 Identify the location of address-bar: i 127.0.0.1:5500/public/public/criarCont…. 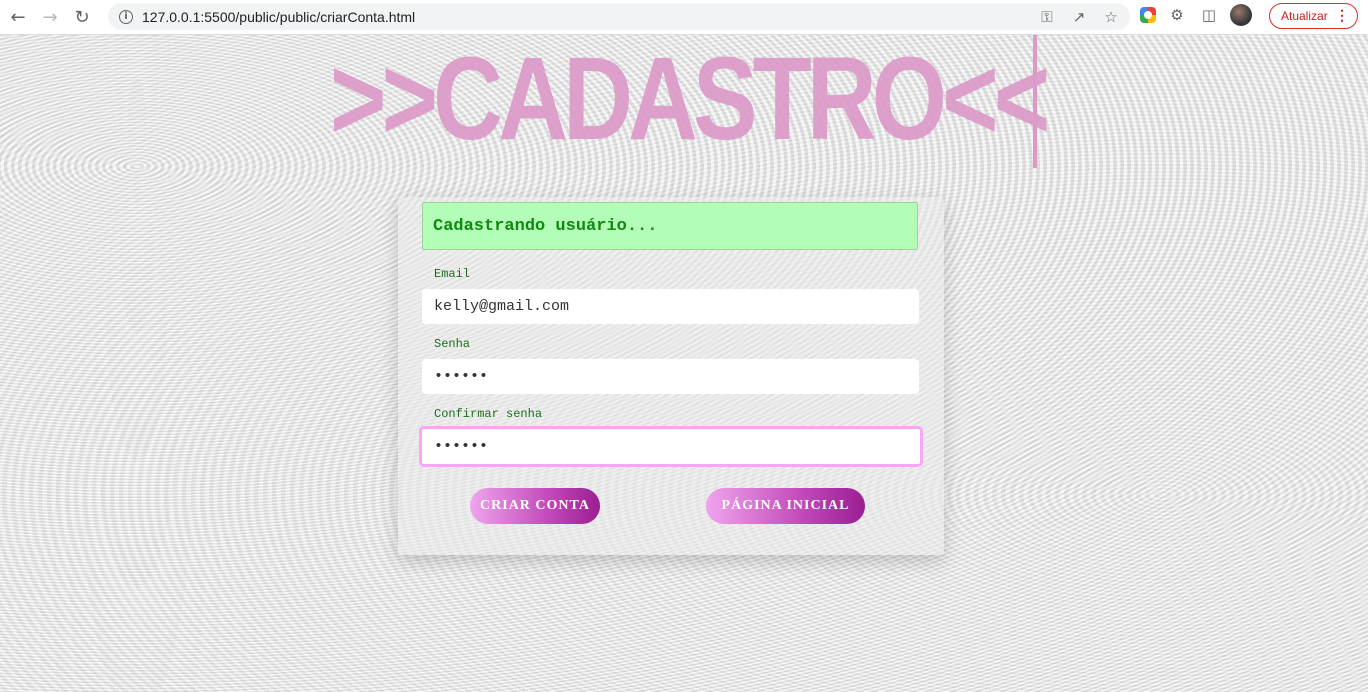
(619, 16).